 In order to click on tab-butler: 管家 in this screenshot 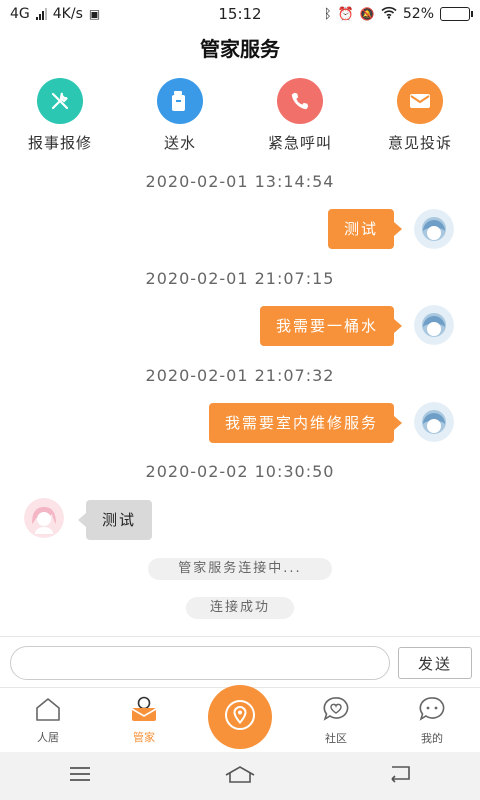, I will do `click(144, 720)`.